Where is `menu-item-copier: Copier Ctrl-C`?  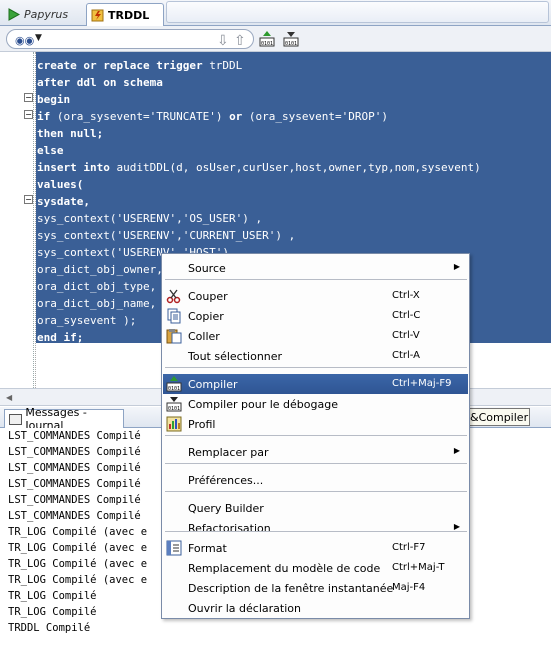 menu-item-copier: Copier Ctrl-C is located at coordinates (315, 316).